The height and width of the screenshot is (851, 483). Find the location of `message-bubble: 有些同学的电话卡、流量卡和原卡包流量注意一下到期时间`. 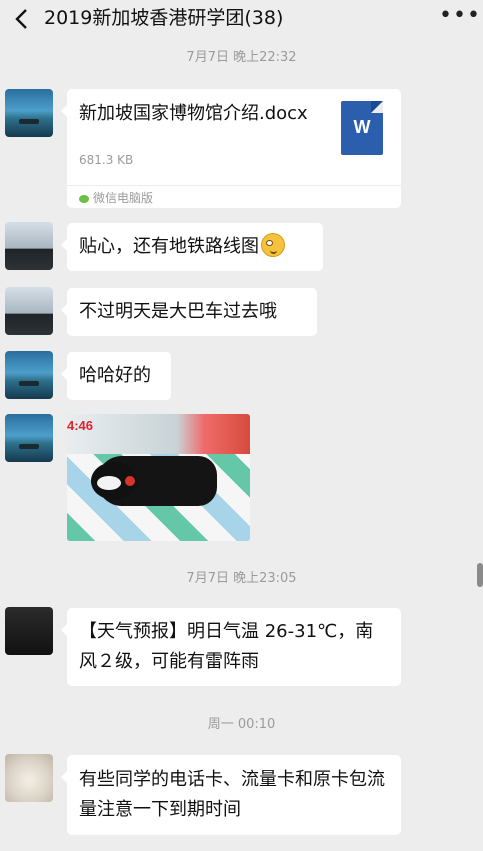

message-bubble: 有些同学的电话卡、流量卡和原卡包流量注意一下到期时间 is located at coordinates (231, 795).